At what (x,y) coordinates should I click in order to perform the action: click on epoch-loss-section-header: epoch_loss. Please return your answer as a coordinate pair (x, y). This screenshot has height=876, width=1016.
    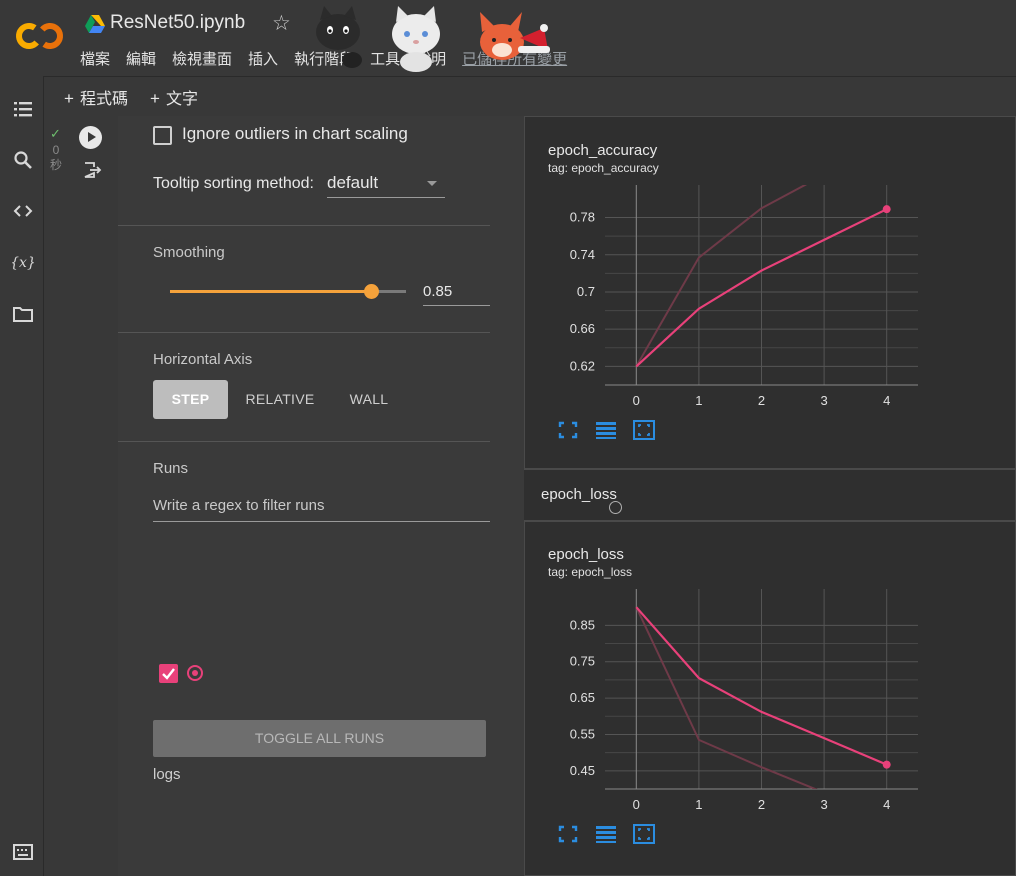
    Looking at the image, I should click on (770, 495).